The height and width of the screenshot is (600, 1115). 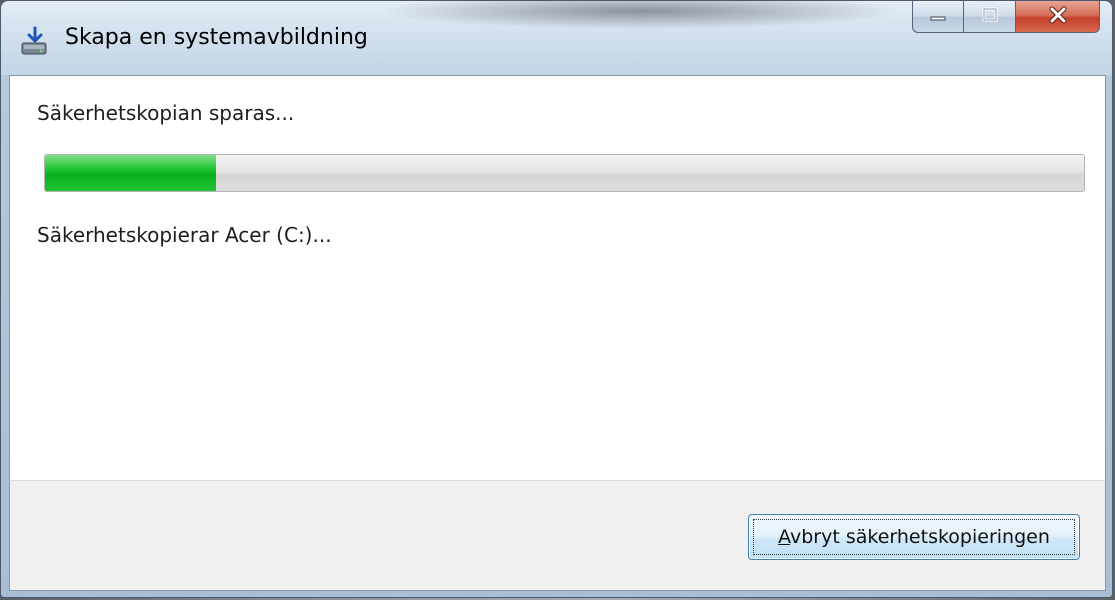 I want to click on cancel-button-accelerator: A, so click(x=784, y=537).